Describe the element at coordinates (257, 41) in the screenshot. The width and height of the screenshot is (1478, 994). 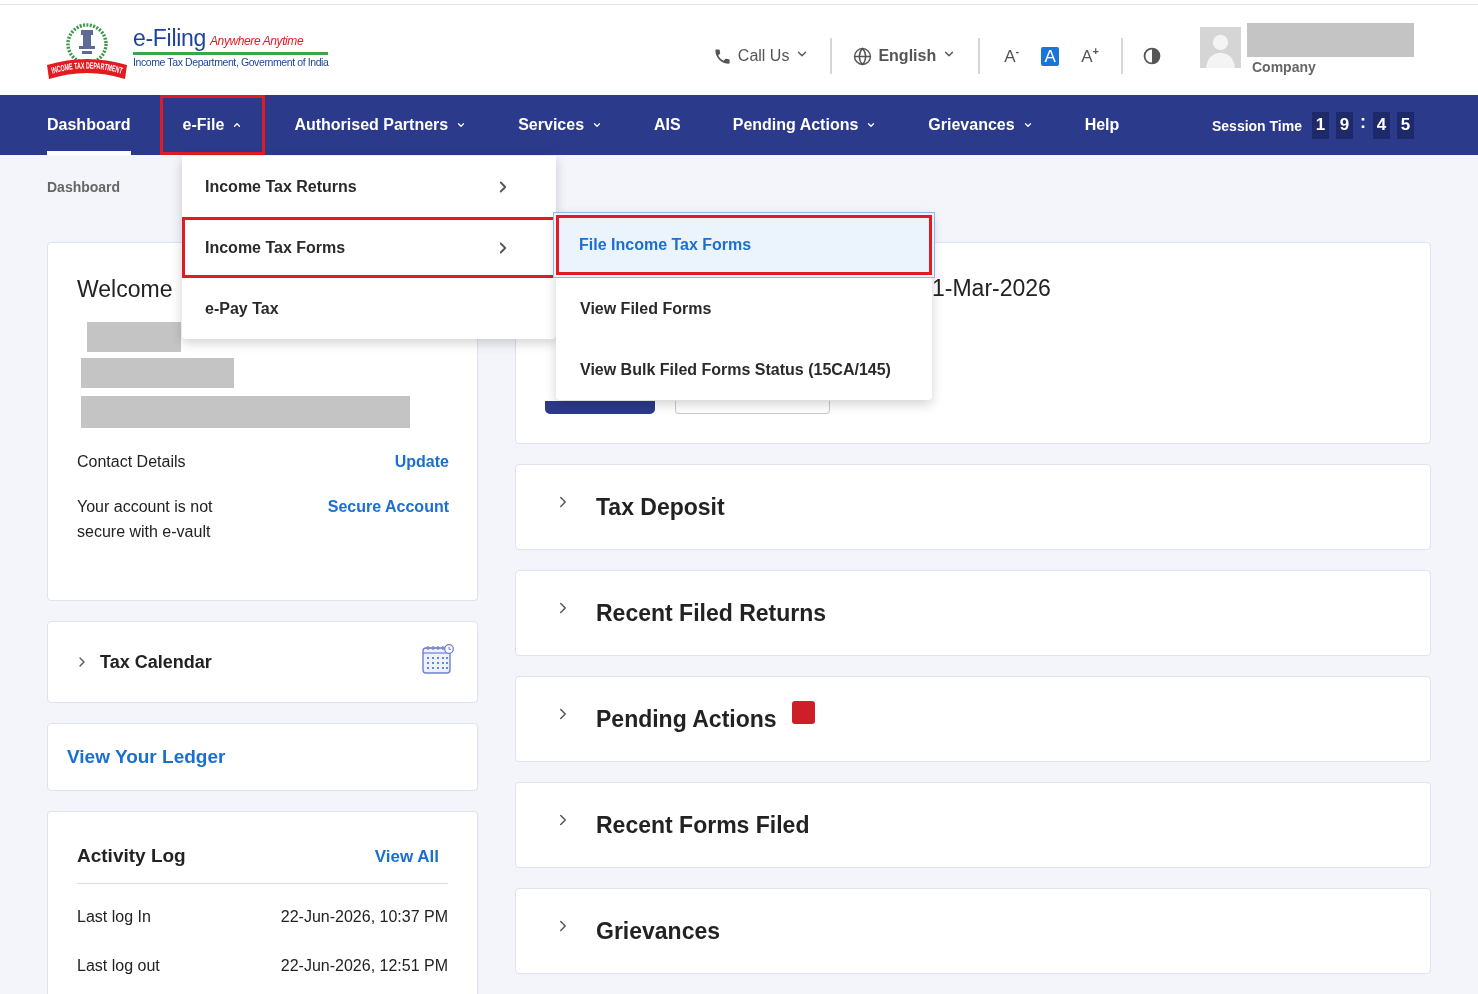
I see `logo-tagline: Anywhere Anytime` at that location.